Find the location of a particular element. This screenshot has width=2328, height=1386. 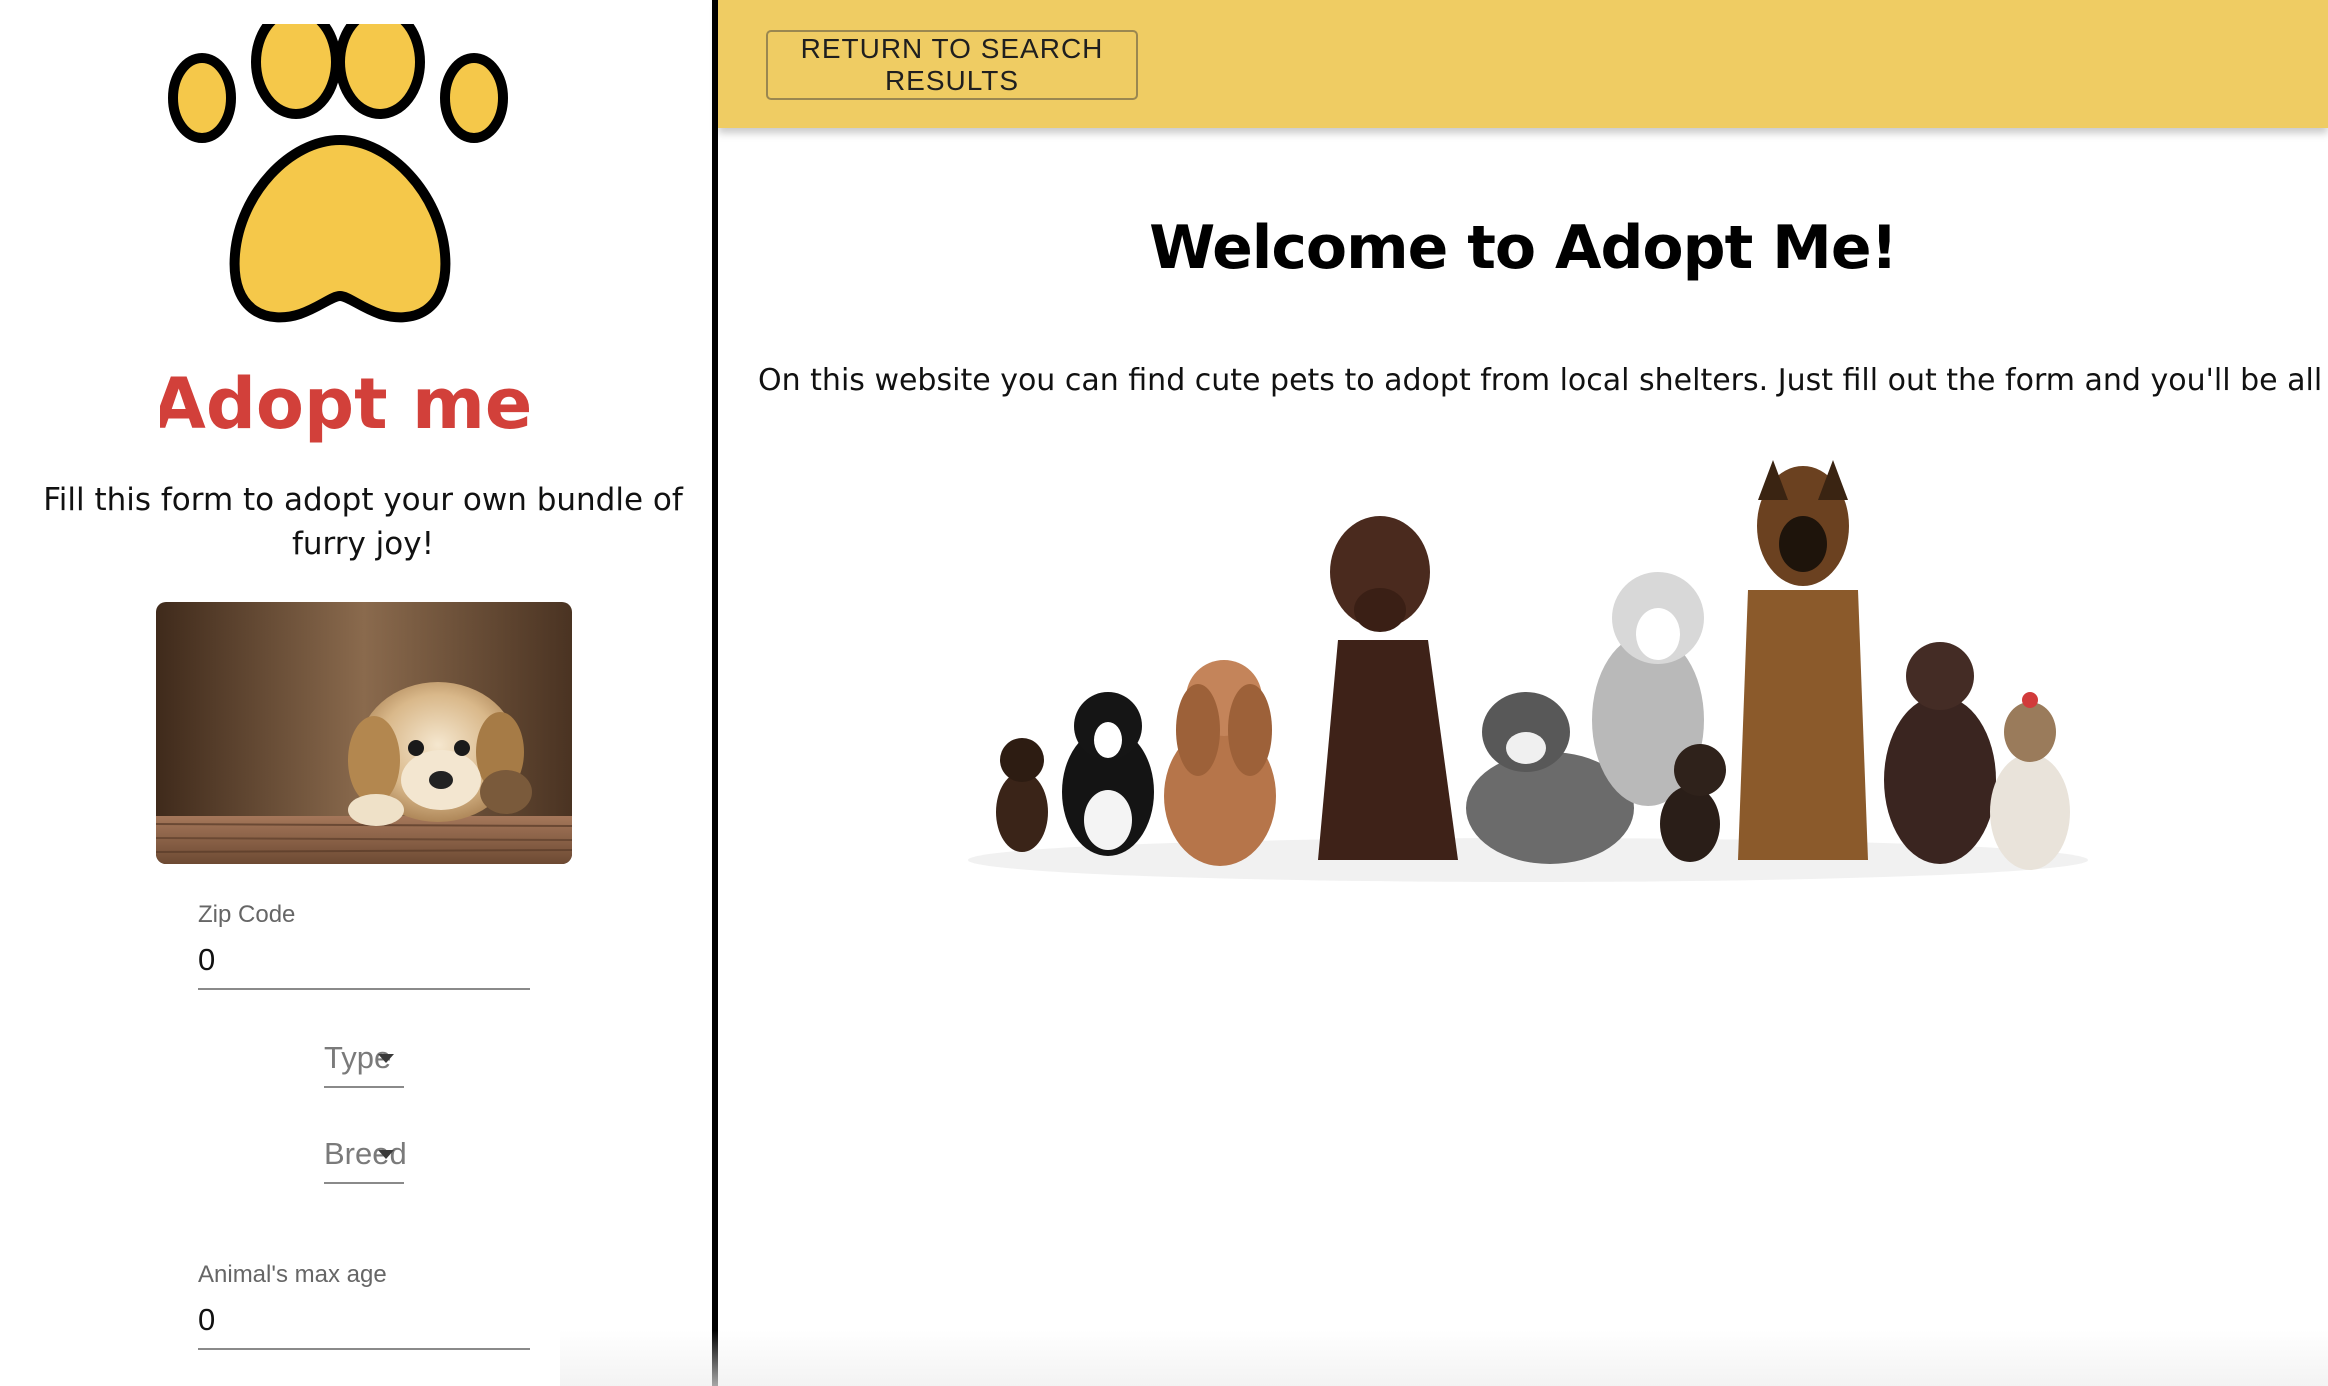

logo-text: Adopt me is located at coordinates (346, 403).